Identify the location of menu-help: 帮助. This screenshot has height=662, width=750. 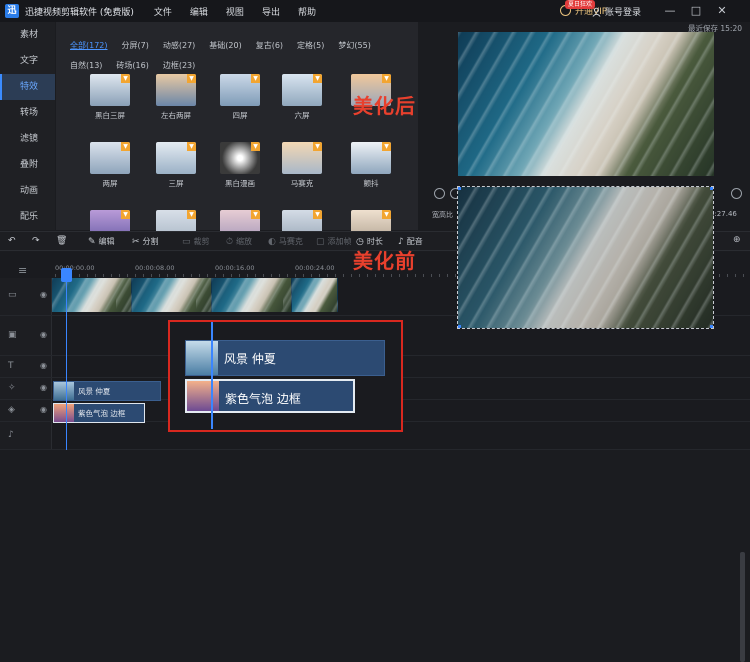
(307, 11).